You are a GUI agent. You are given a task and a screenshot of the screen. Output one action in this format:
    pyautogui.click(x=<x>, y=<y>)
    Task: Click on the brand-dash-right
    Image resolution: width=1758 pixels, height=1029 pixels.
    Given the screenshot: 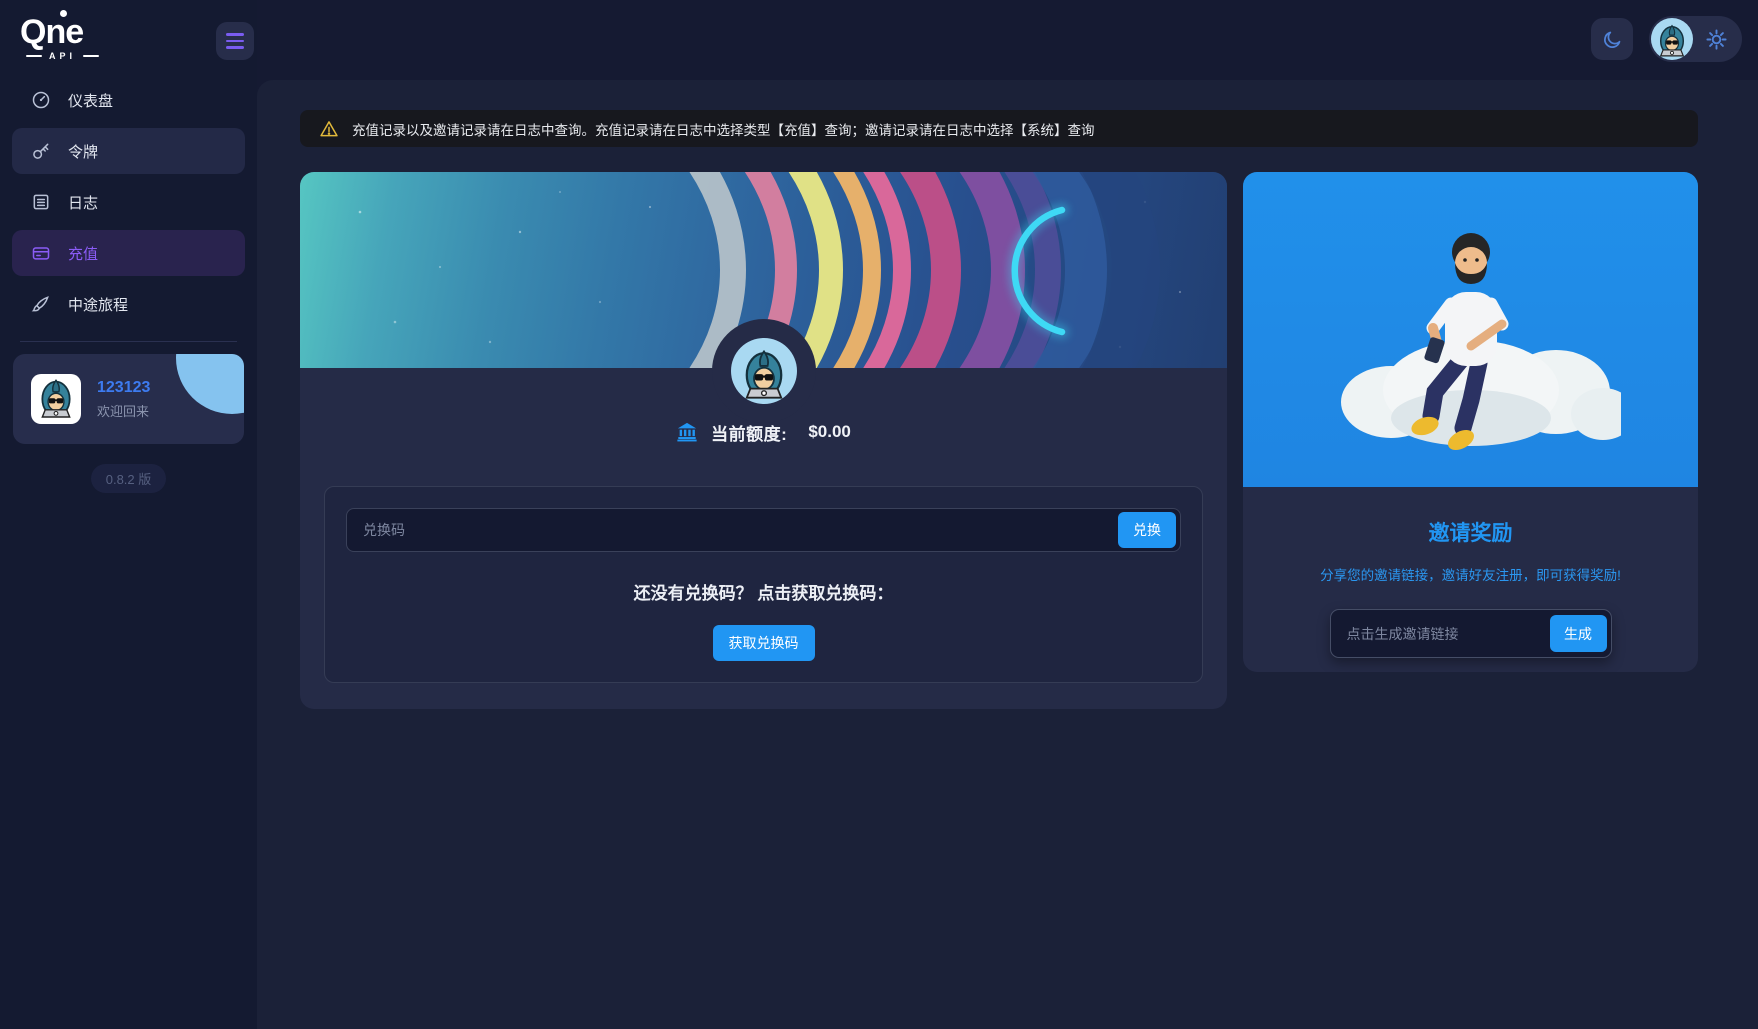 What is the action you would take?
    pyautogui.click(x=91, y=56)
    